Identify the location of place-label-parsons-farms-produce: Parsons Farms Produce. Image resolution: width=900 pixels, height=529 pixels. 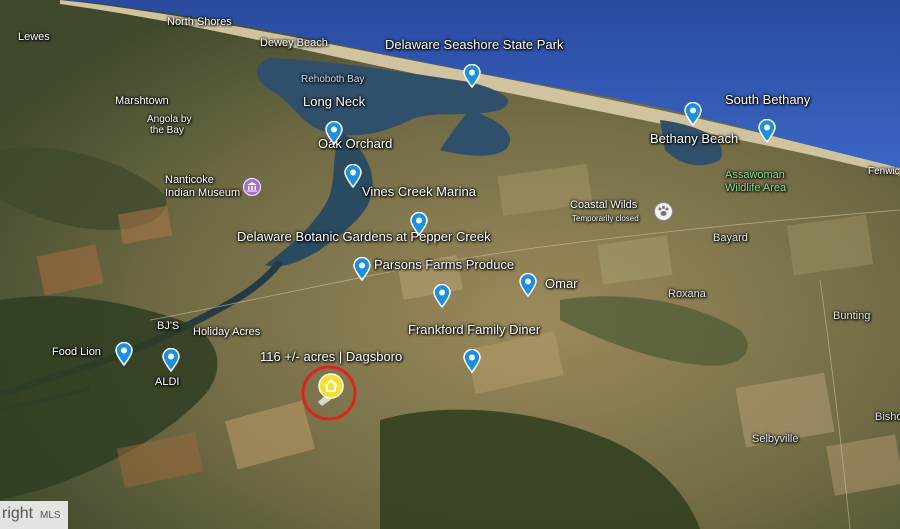
(444, 264).